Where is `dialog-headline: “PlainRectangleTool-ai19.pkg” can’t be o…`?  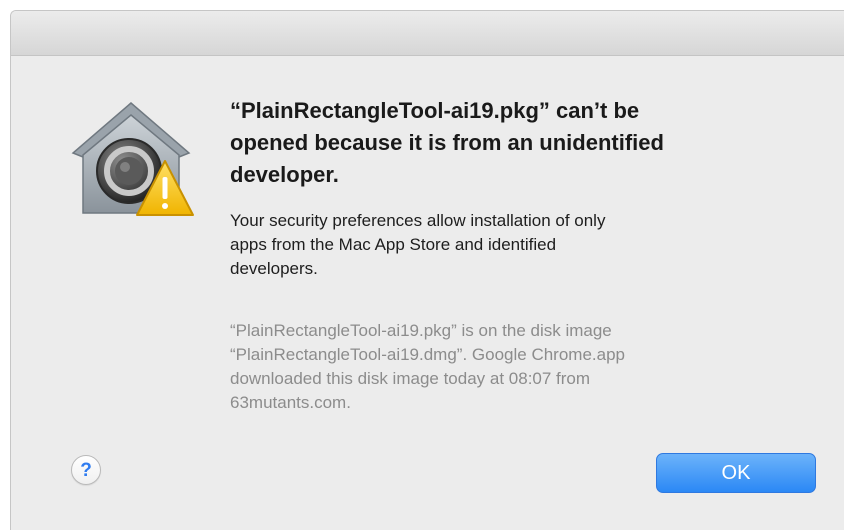
dialog-headline: “PlainRectangleTool-ai19.pkg” can’t be o… is located at coordinates (447, 142).